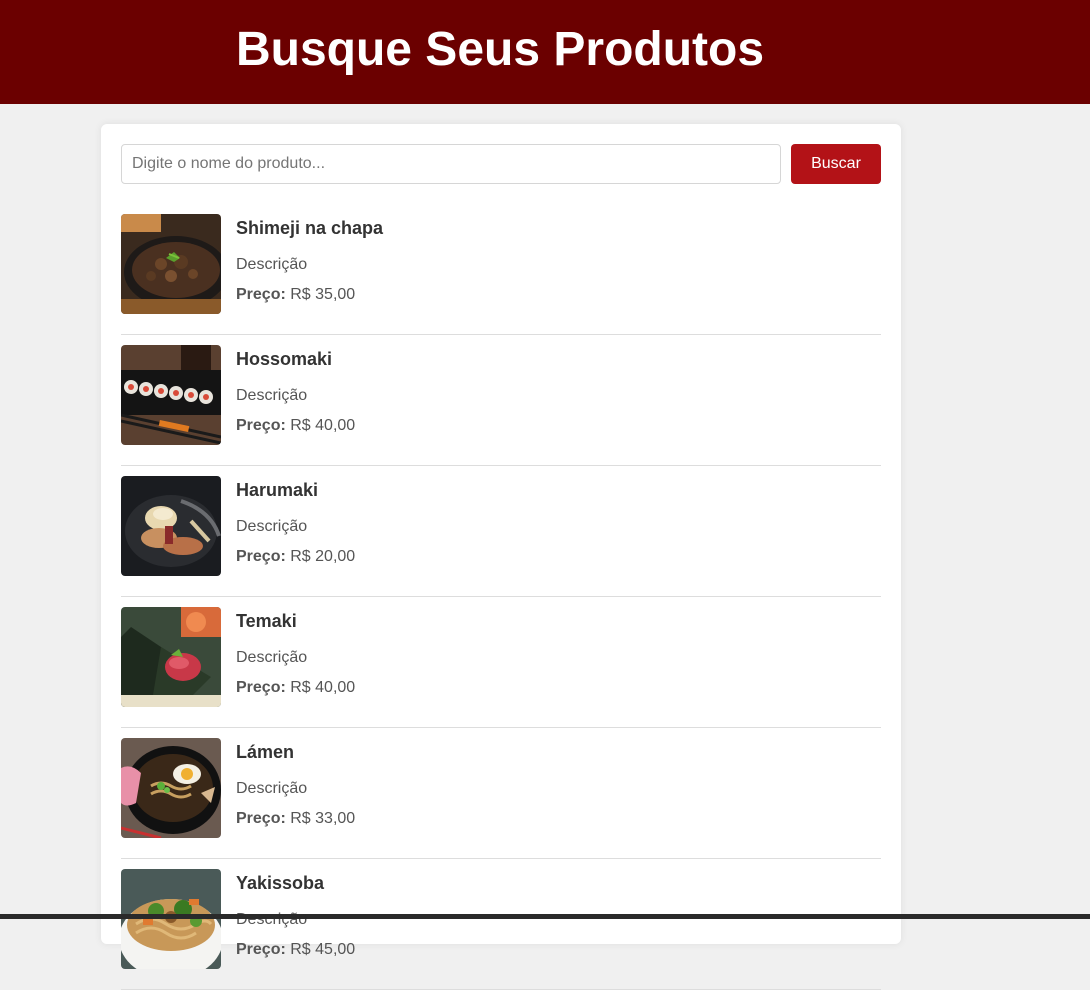 The height and width of the screenshot is (990, 1090). I want to click on product-name: Yakissoba, so click(280, 883).